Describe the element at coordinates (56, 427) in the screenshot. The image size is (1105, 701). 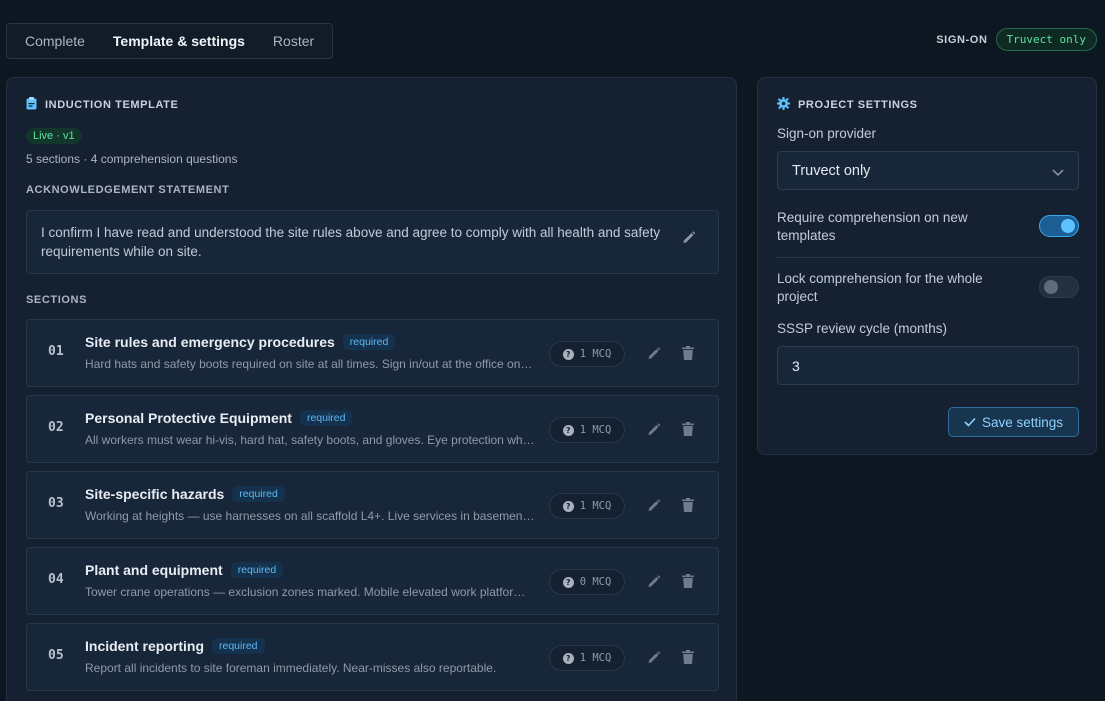
I see `section-number: 02` at that location.